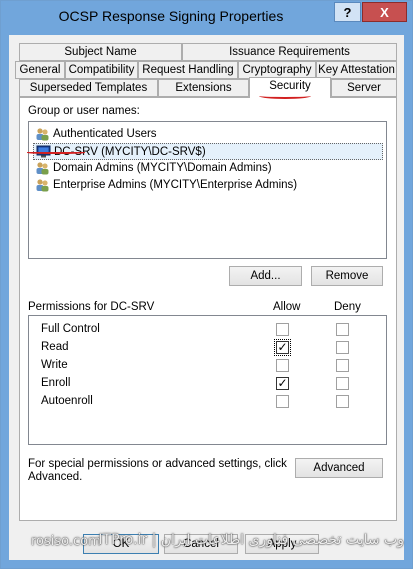 The height and width of the screenshot is (569, 413). What do you see at coordinates (54, 365) in the screenshot?
I see `permission-name: Write` at bounding box center [54, 365].